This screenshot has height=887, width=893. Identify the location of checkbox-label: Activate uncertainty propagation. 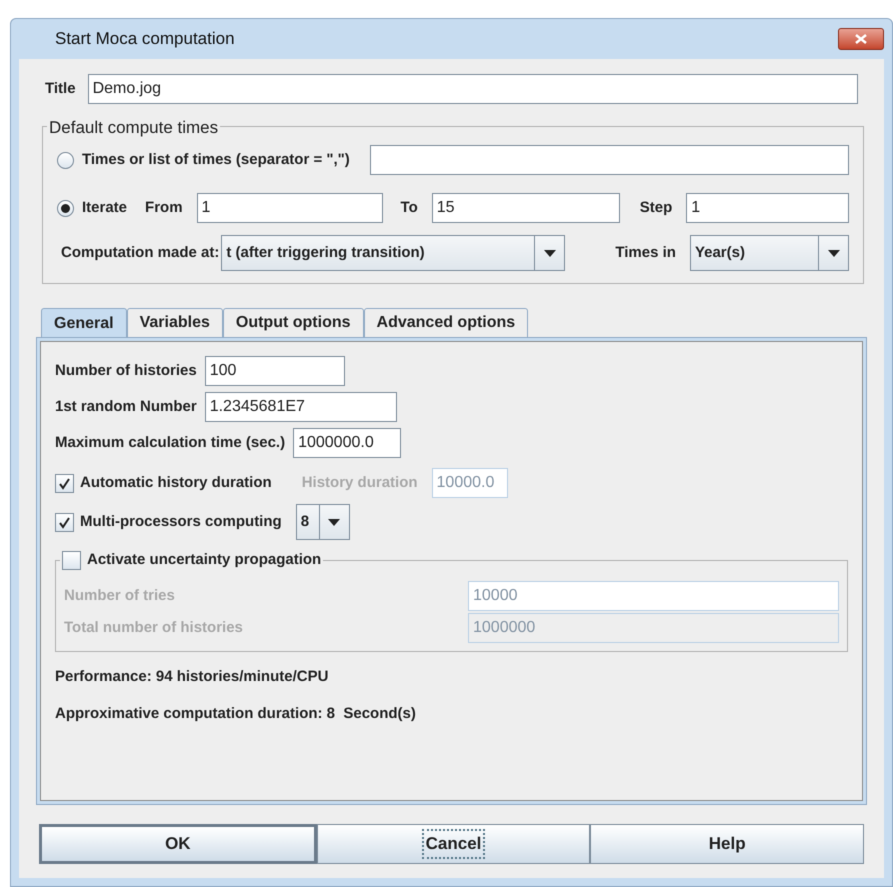
(204, 560).